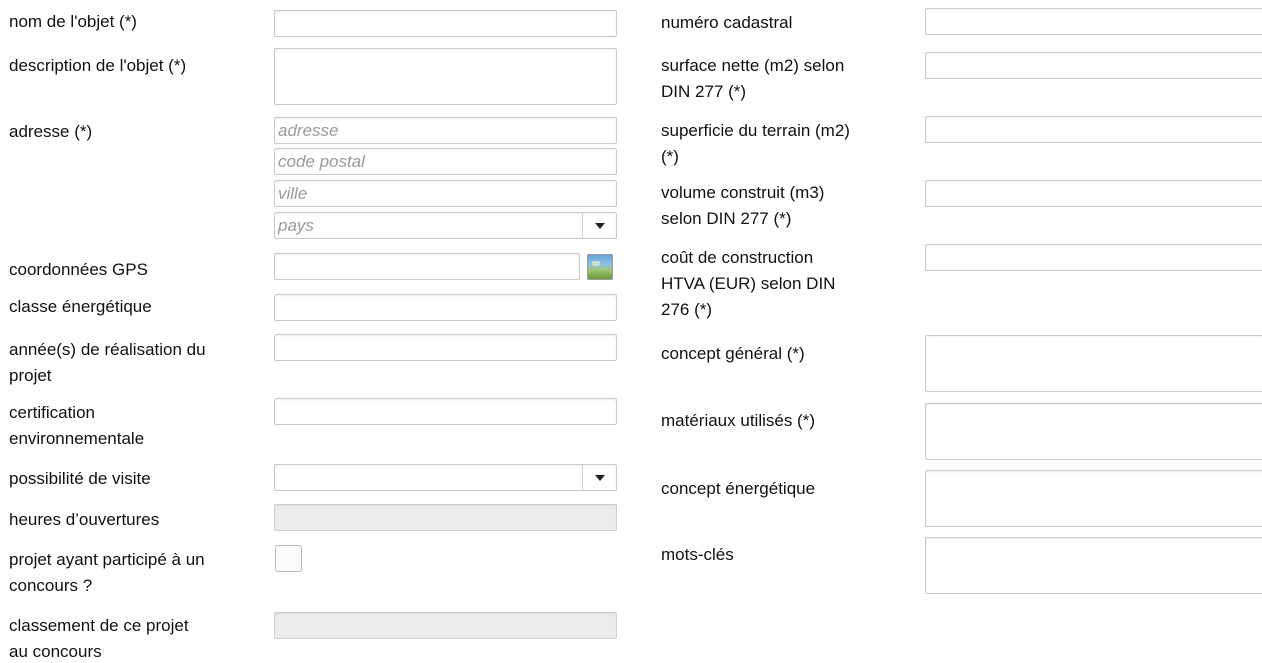 This screenshot has width=1262, height=663. I want to click on concept-energetique-textarea, so click(1093, 498).